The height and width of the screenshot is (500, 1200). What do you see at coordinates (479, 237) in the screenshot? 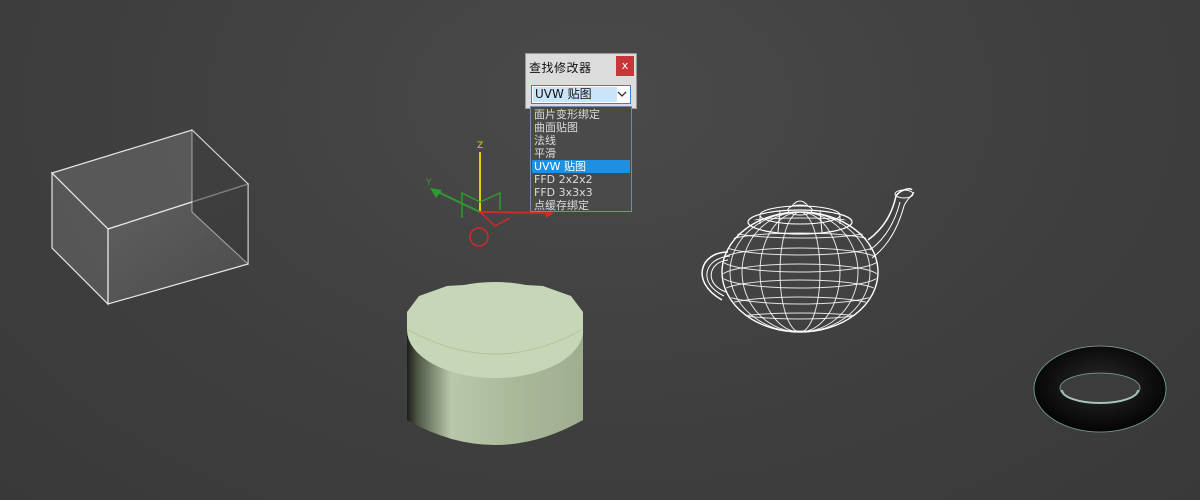
I see `gizmo-pivot-circle` at bounding box center [479, 237].